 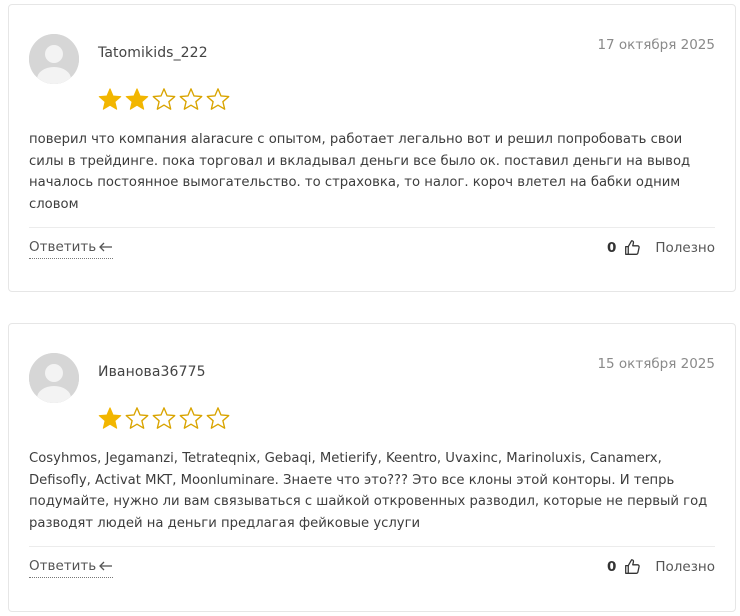 I want to click on review-author: Tatomikids_222, so click(x=153, y=53).